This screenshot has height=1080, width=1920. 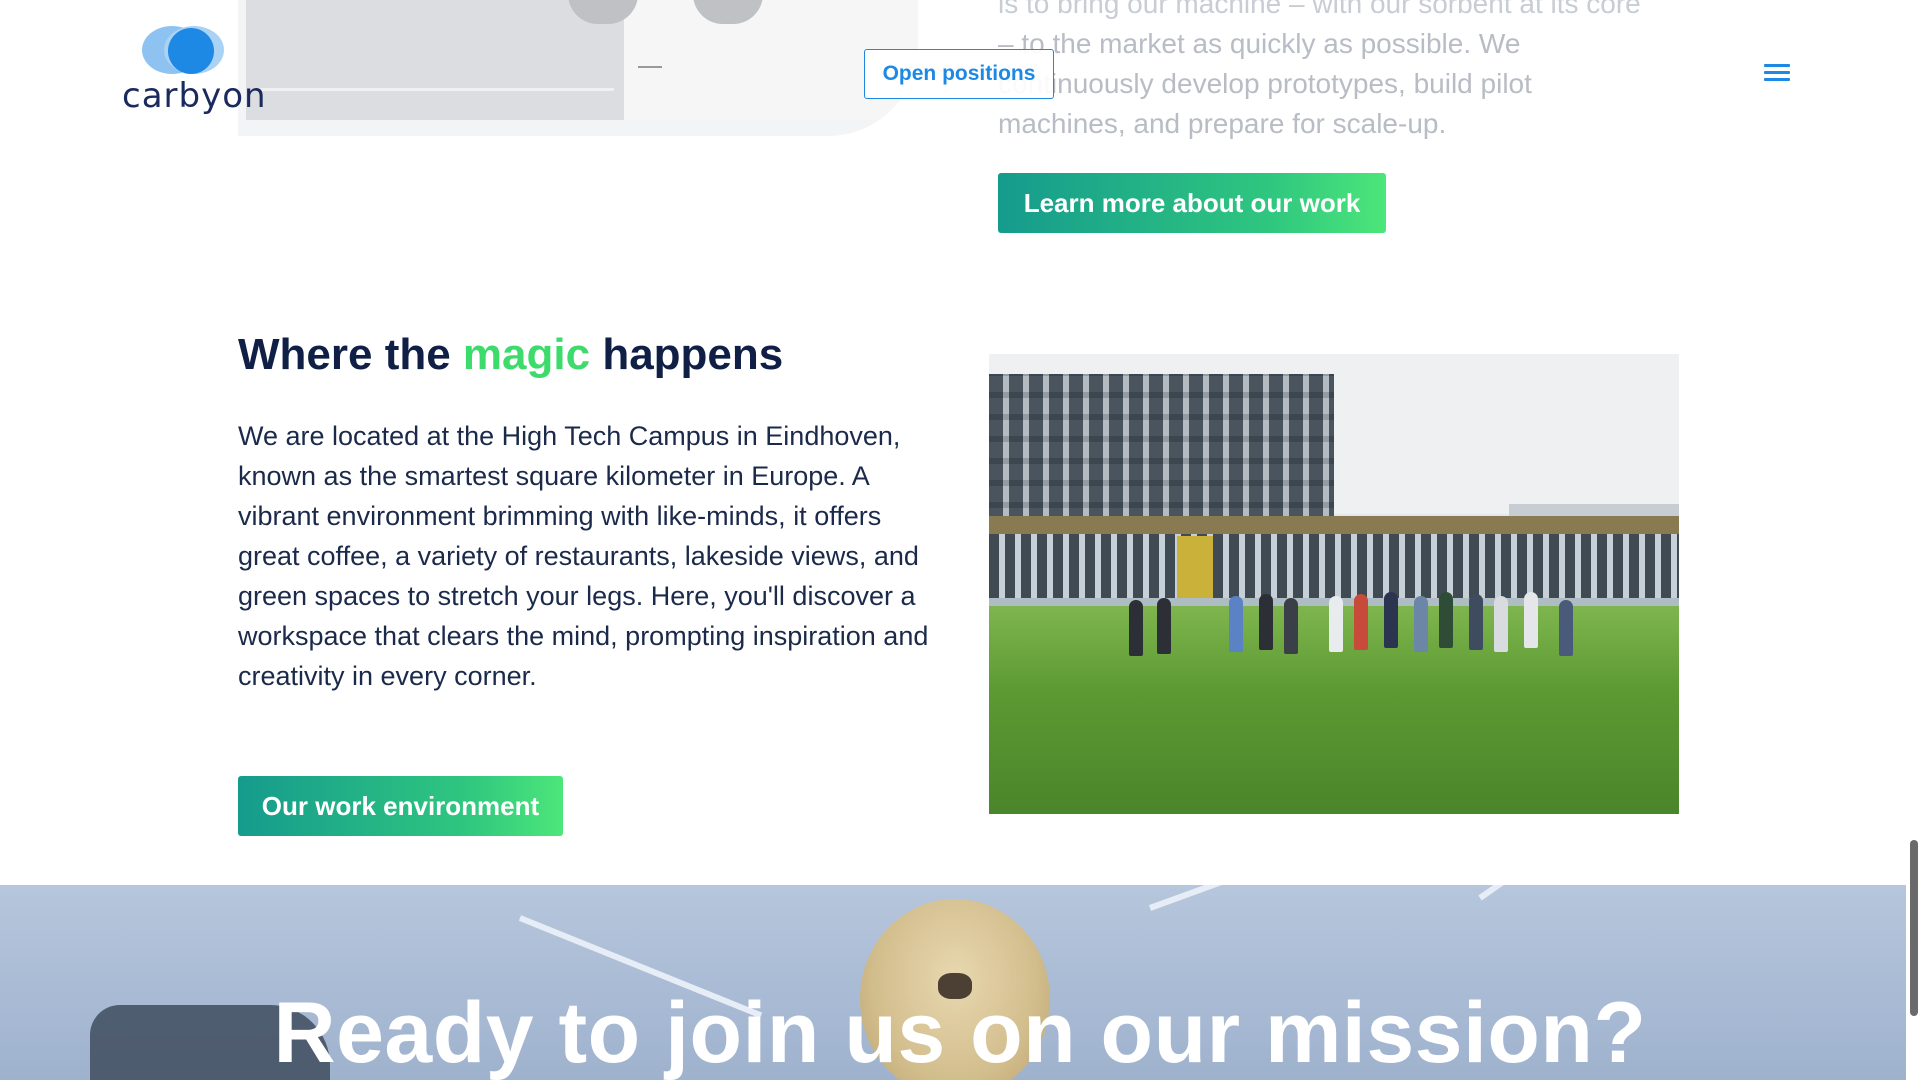 I want to click on heading-accent-word: magic, so click(x=526, y=354).